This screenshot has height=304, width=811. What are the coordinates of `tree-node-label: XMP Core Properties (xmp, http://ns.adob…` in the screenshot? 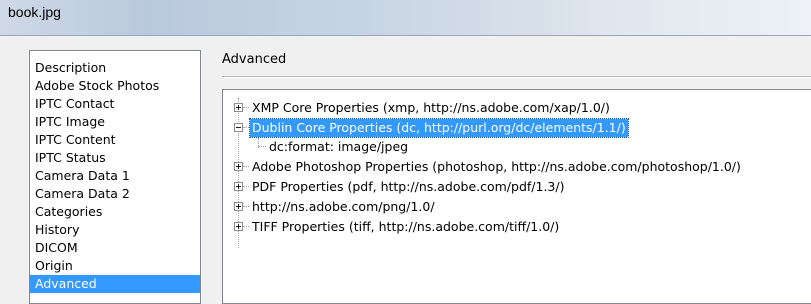 It's located at (431, 108).